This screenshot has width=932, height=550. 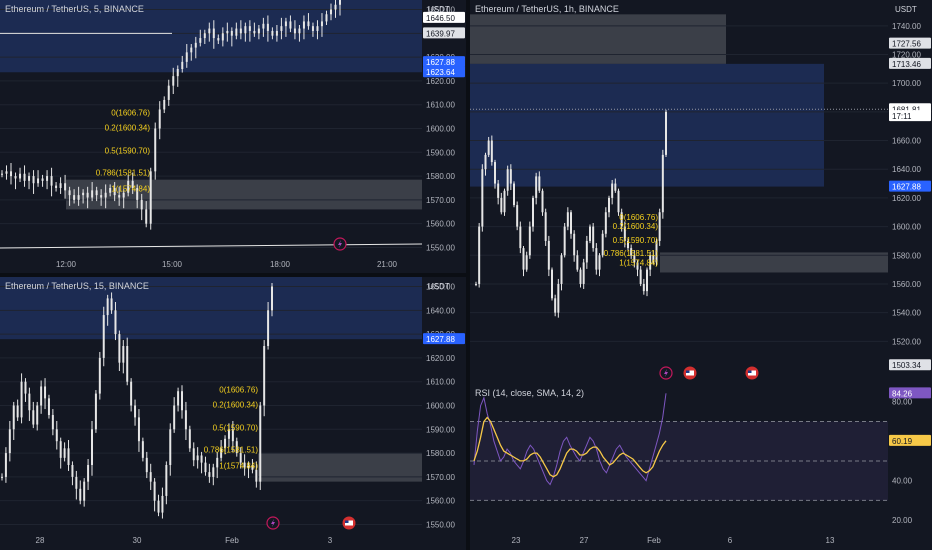 What do you see at coordinates (730, 540) in the screenshot?
I see `x-tick-label: 6` at bounding box center [730, 540].